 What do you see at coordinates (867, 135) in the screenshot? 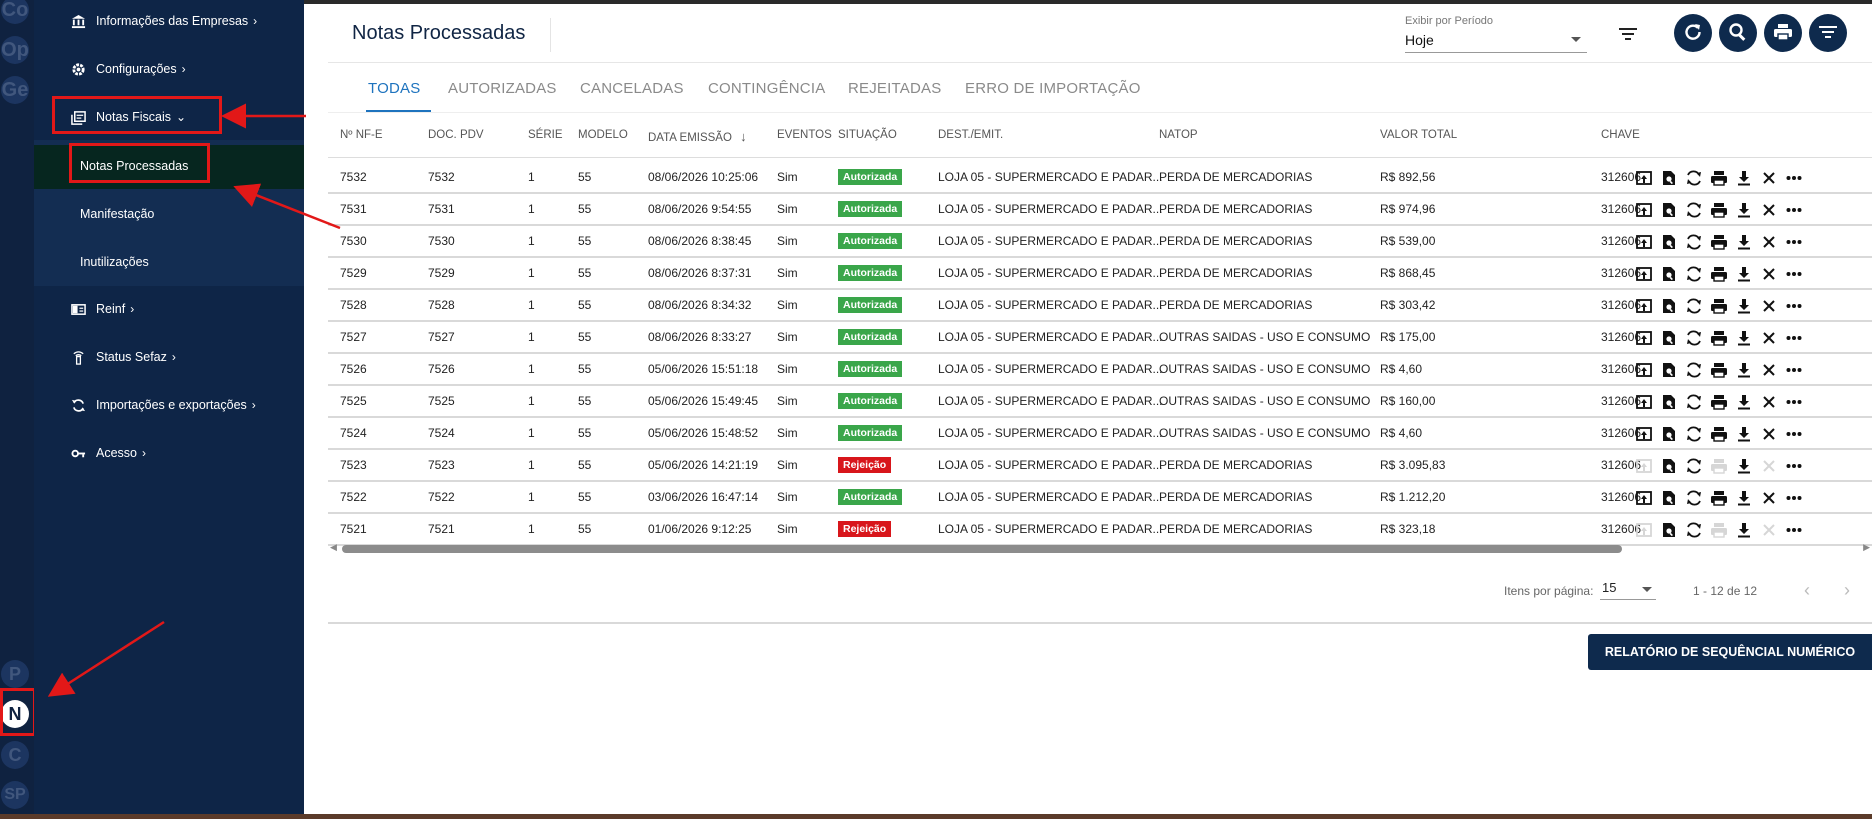
I see `column-header-situacao: SITUAÇÃO` at bounding box center [867, 135].